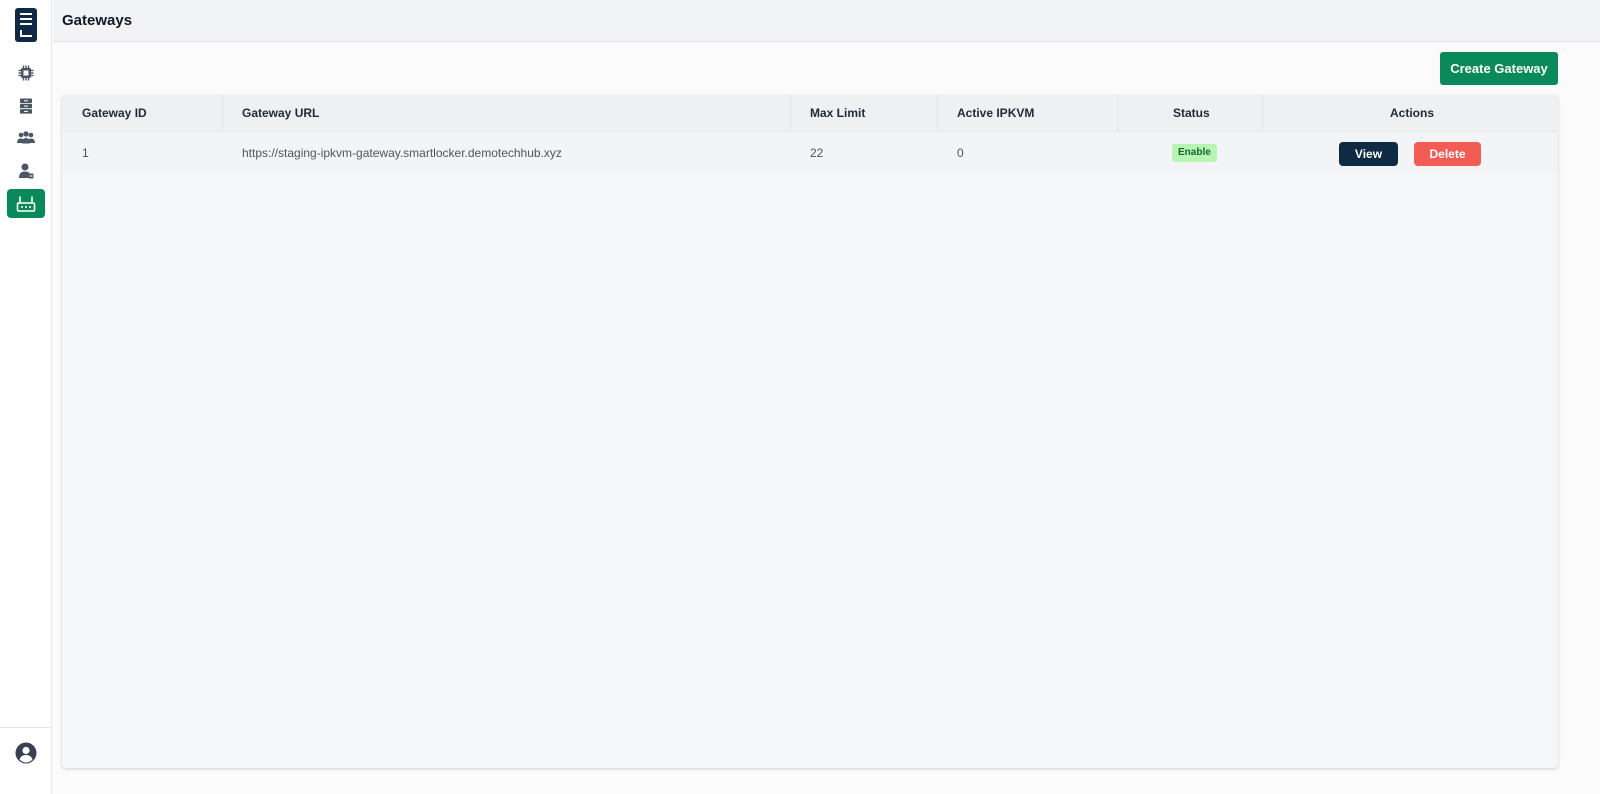  What do you see at coordinates (817, 153) in the screenshot?
I see `cell-max-limit: 22` at bounding box center [817, 153].